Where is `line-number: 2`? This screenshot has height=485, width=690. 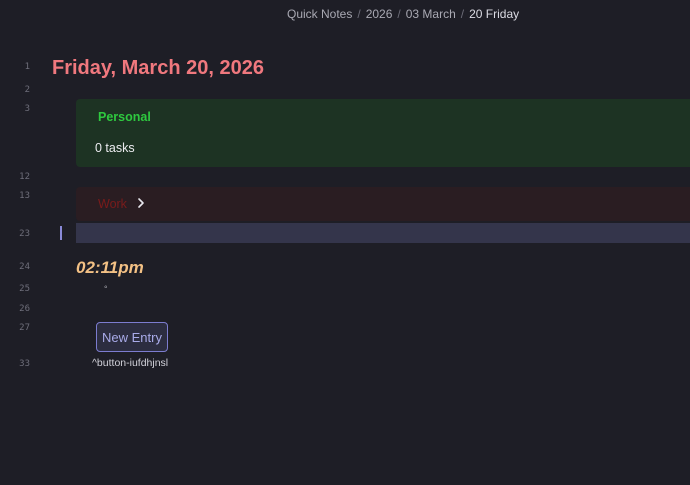
line-number: 2 is located at coordinates (27, 90).